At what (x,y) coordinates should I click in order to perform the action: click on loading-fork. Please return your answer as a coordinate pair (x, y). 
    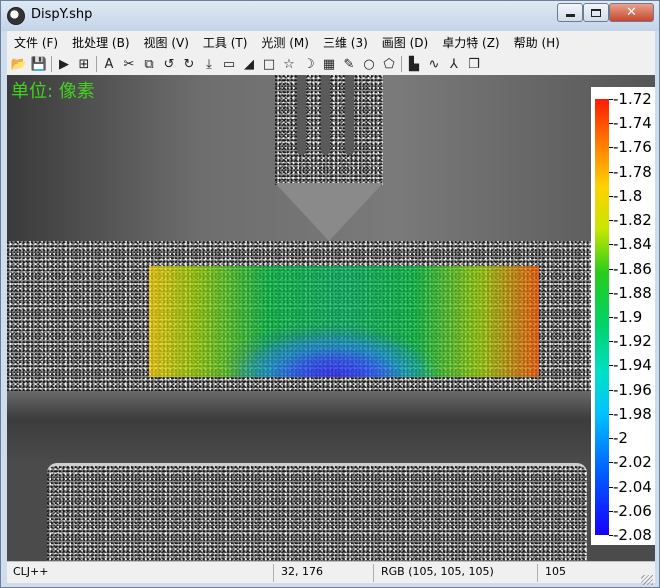
    Looking at the image, I should click on (329, 130).